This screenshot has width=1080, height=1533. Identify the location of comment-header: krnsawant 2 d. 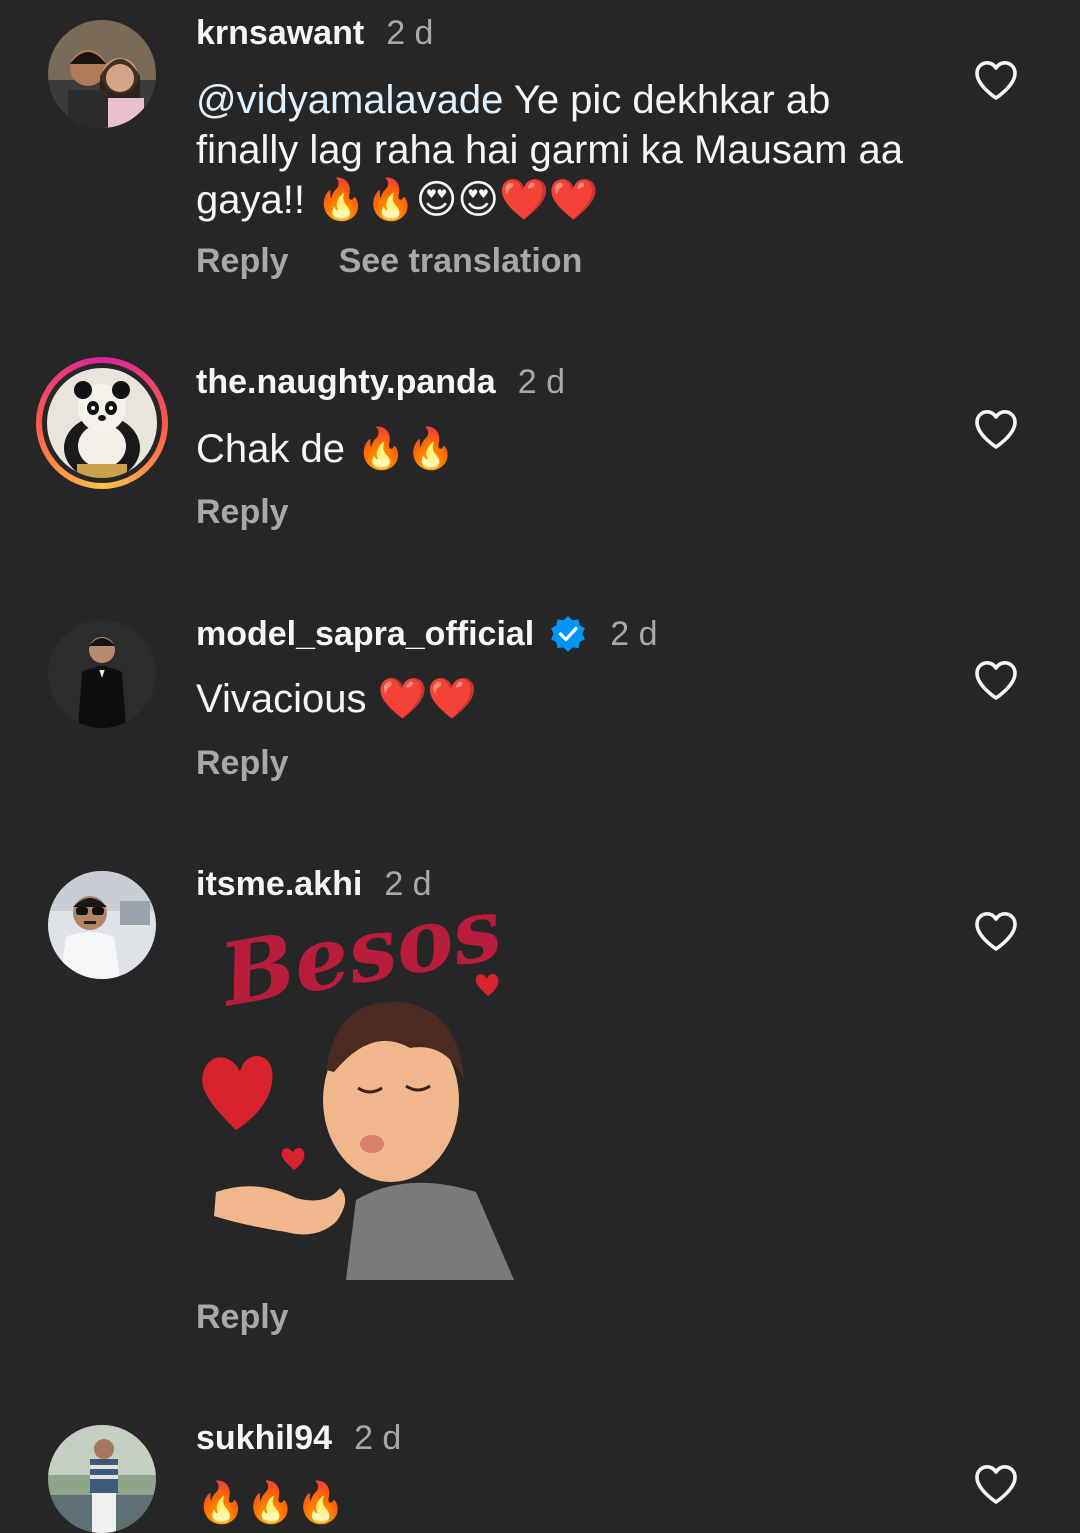
(314, 33).